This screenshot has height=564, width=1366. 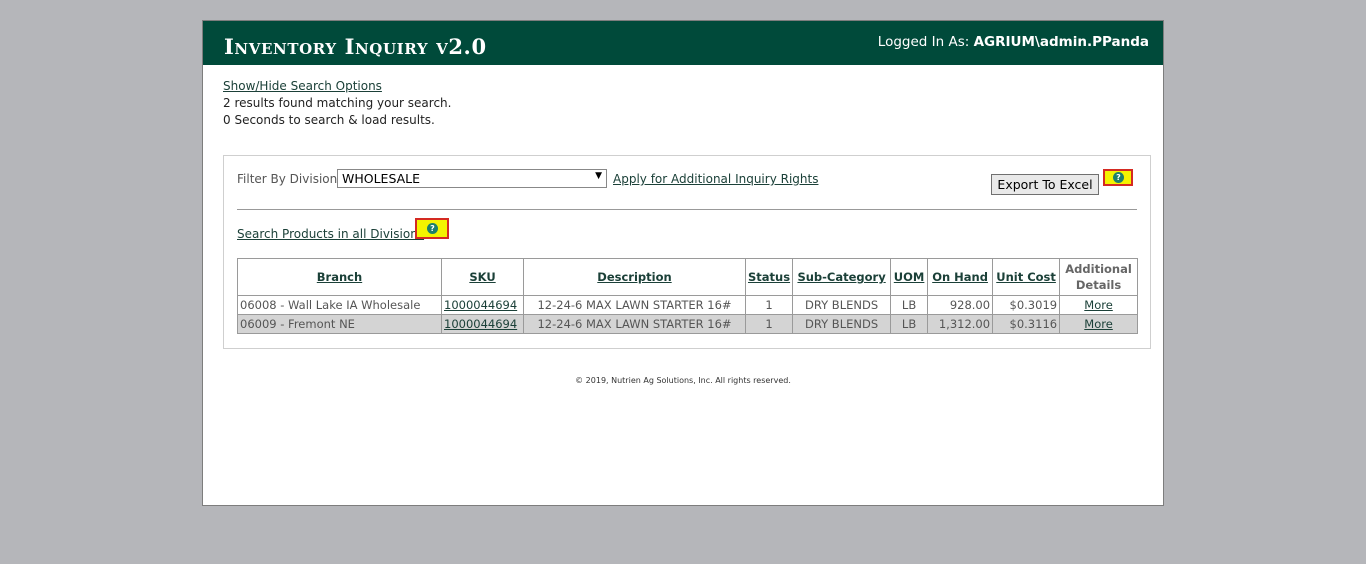 What do you see at coordinates (1098, 269) in the screenshot?
I see `additional-header-line1: Additional` at bounding box center [1098, 269].